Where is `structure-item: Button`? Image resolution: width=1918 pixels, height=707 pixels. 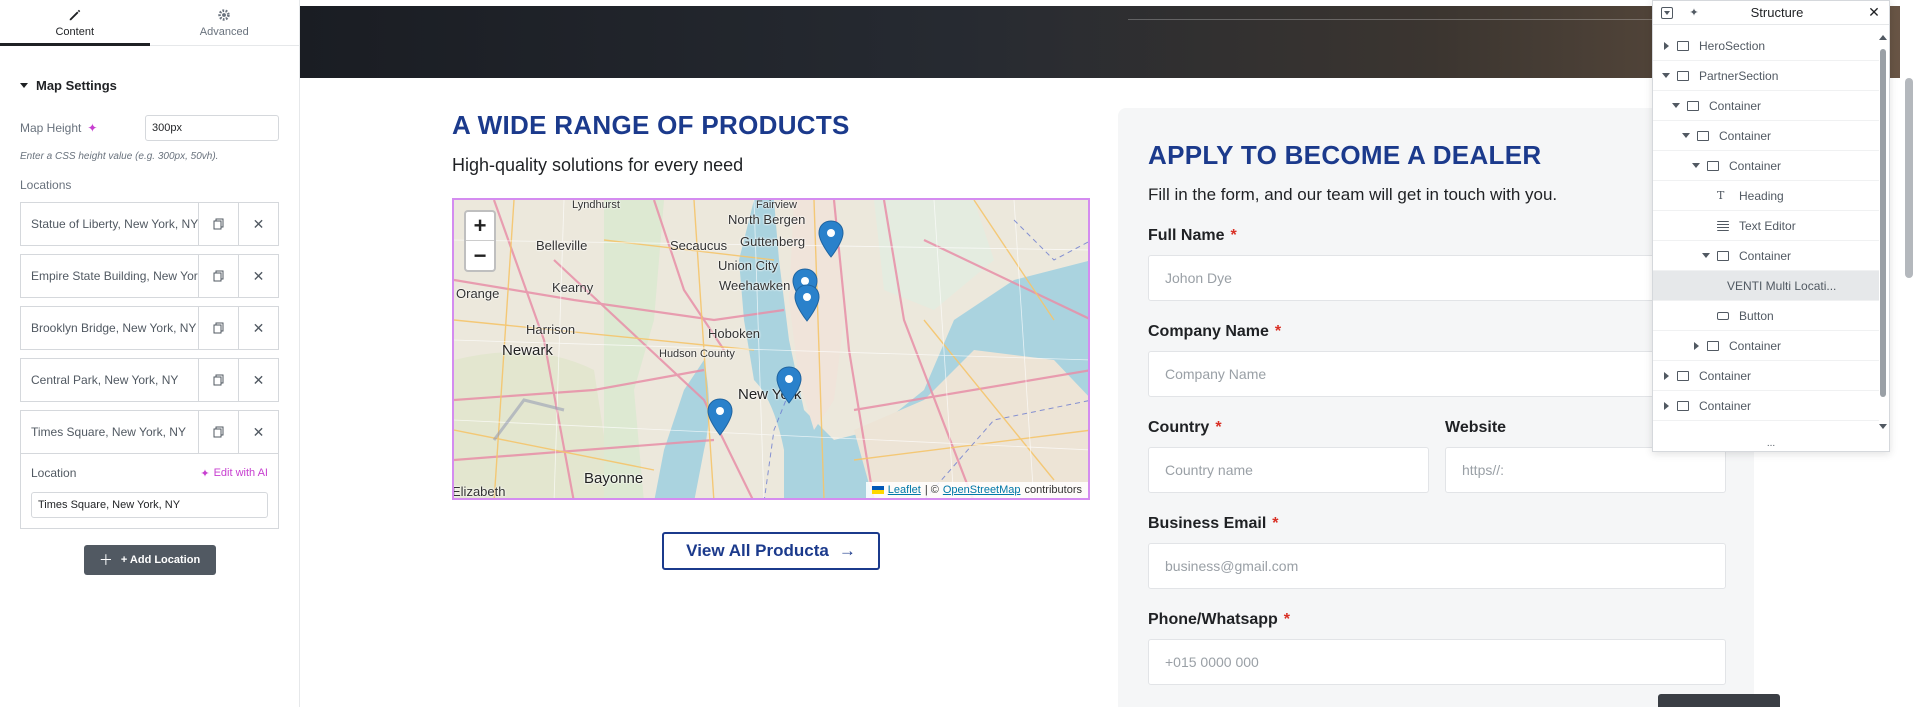
structure-item: Button is located at coordinates (1766, 316).